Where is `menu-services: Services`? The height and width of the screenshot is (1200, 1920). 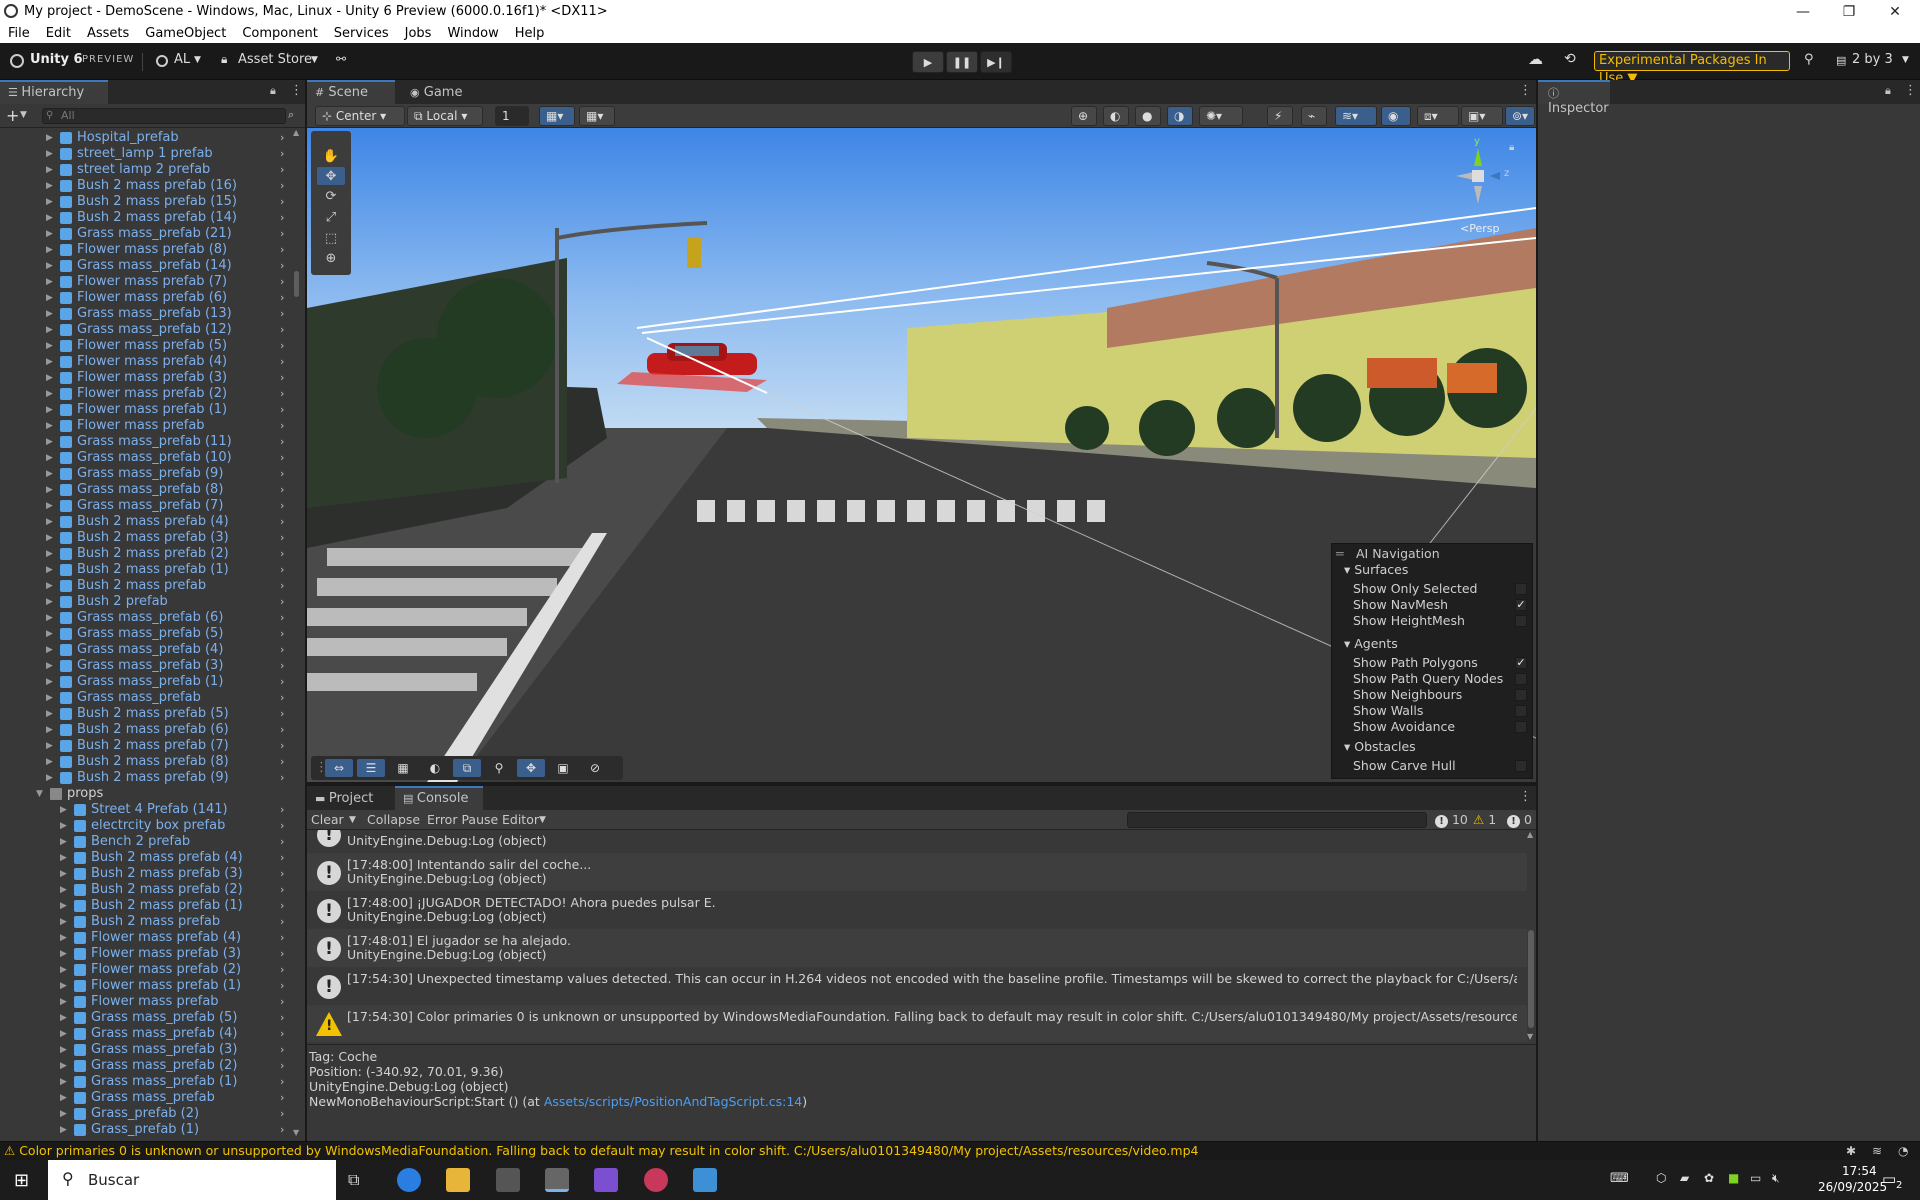 menu-services: Services is located at coordinates (361, 33).